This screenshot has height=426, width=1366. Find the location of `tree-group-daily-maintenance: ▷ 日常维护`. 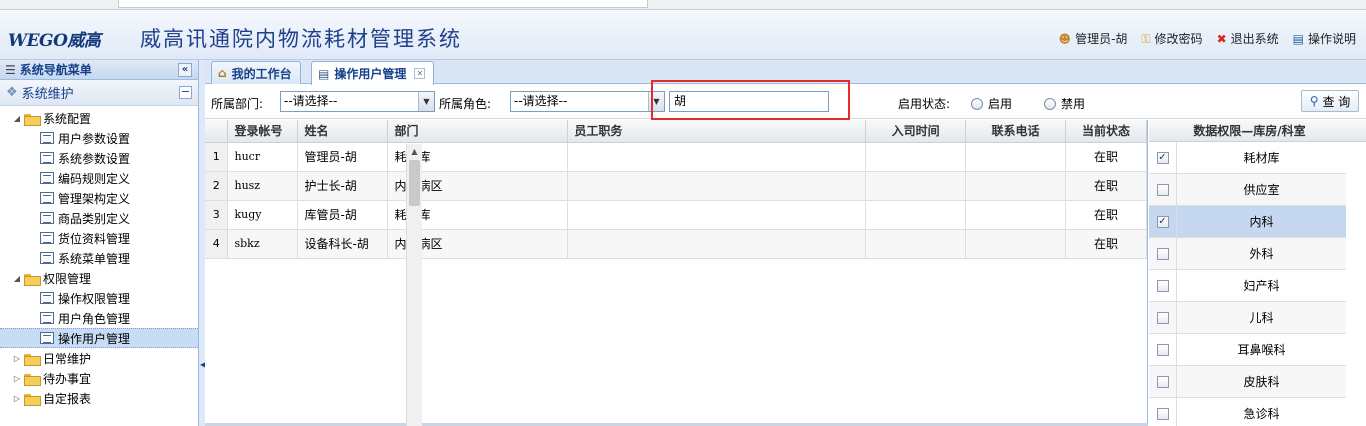

tree-group-daily-maintenance: ▷ 日常维护 is located at coordinates (99, 358).